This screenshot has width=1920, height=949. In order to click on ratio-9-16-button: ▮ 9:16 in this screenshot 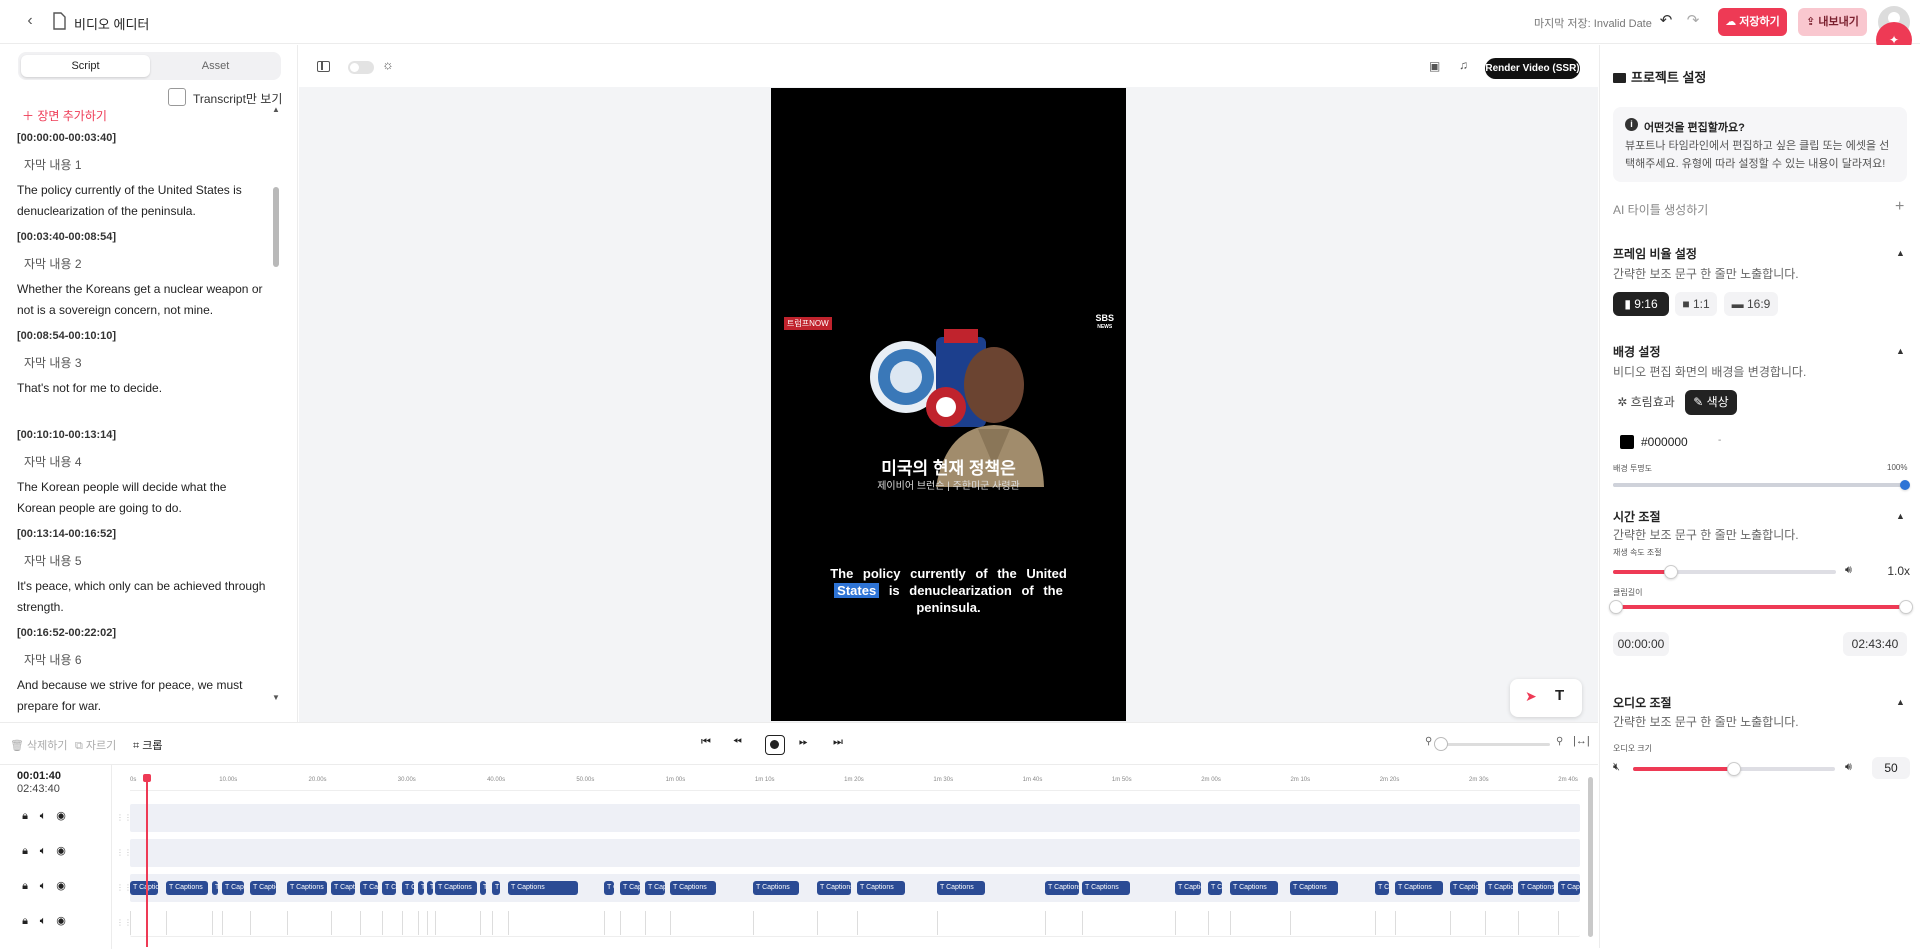, I will do `click(1641, 304)`.